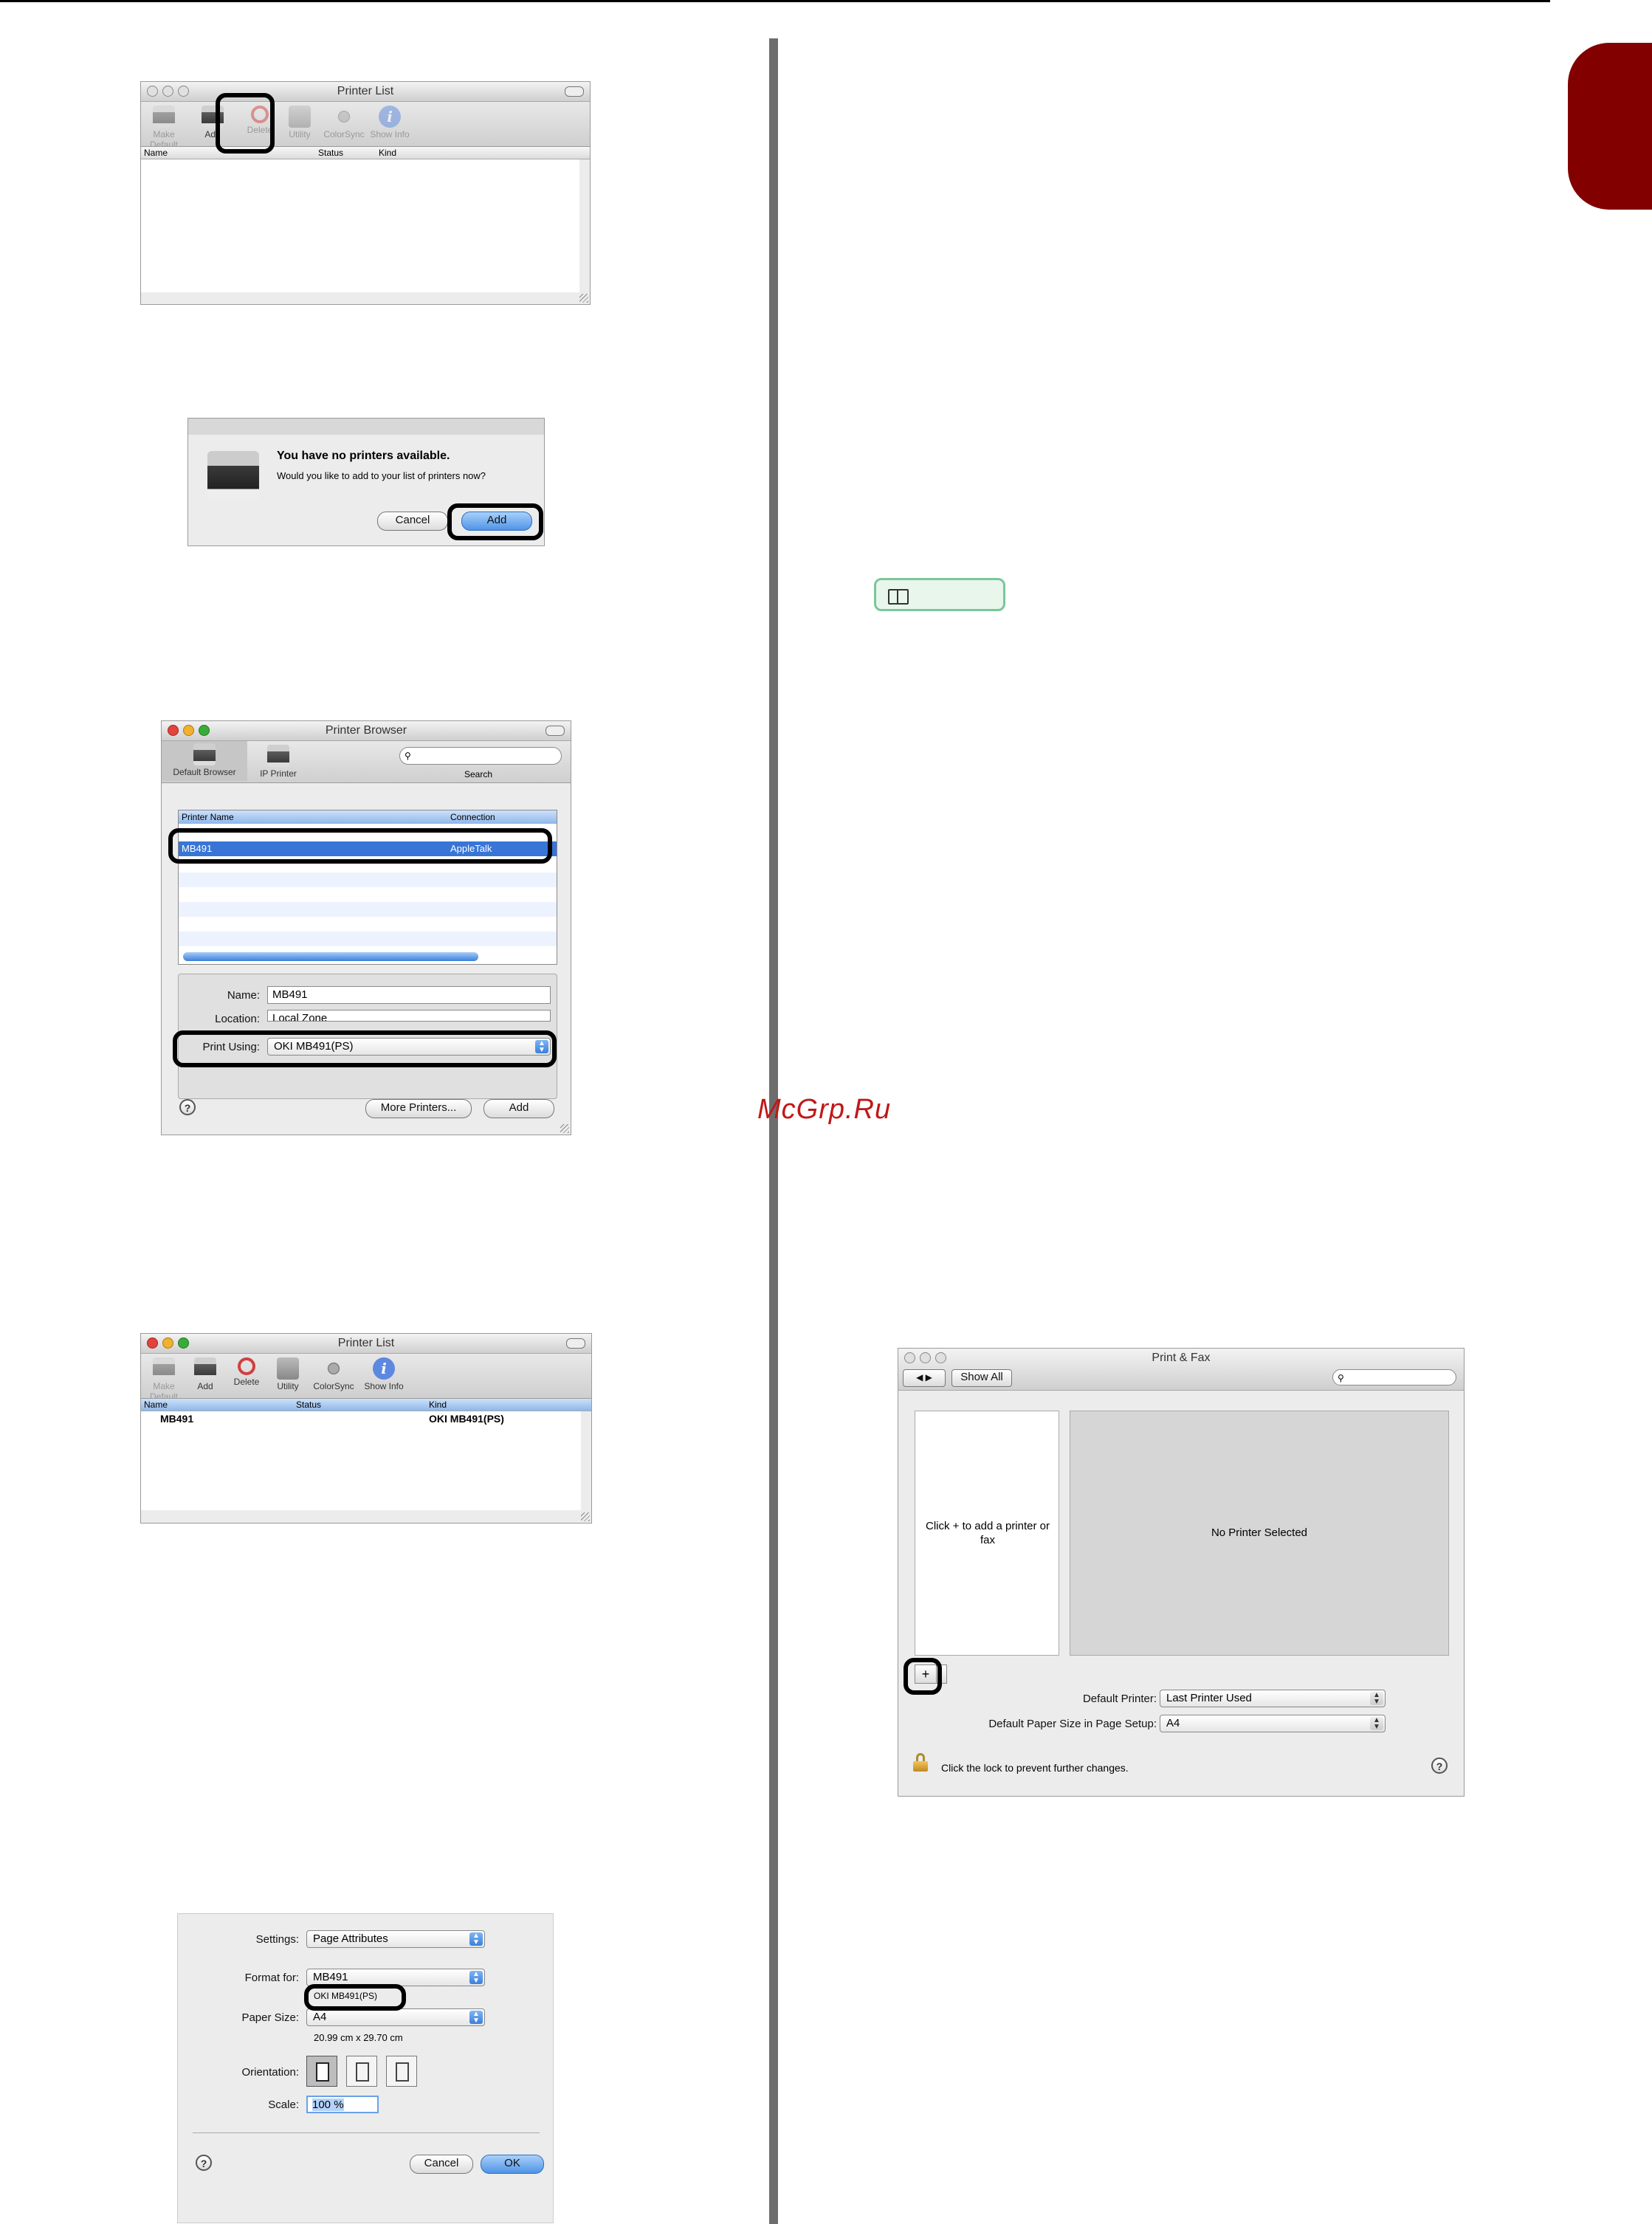  What do you see at coordinates (204, 754) in the screenshot?
I see `default-browser-icon` at bounding box center [204, 754].